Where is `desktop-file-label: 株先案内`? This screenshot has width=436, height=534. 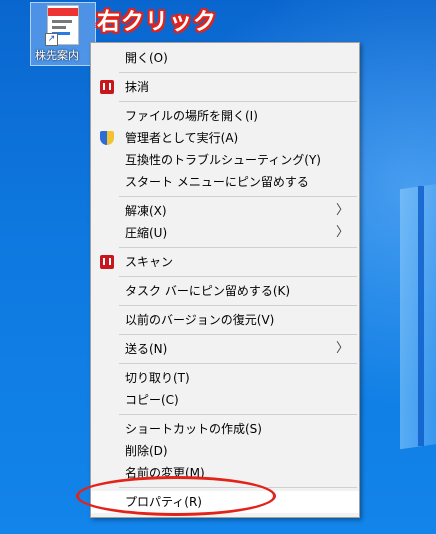 desktop-file-label: 株先案内 is located at coordinates (57, 55).